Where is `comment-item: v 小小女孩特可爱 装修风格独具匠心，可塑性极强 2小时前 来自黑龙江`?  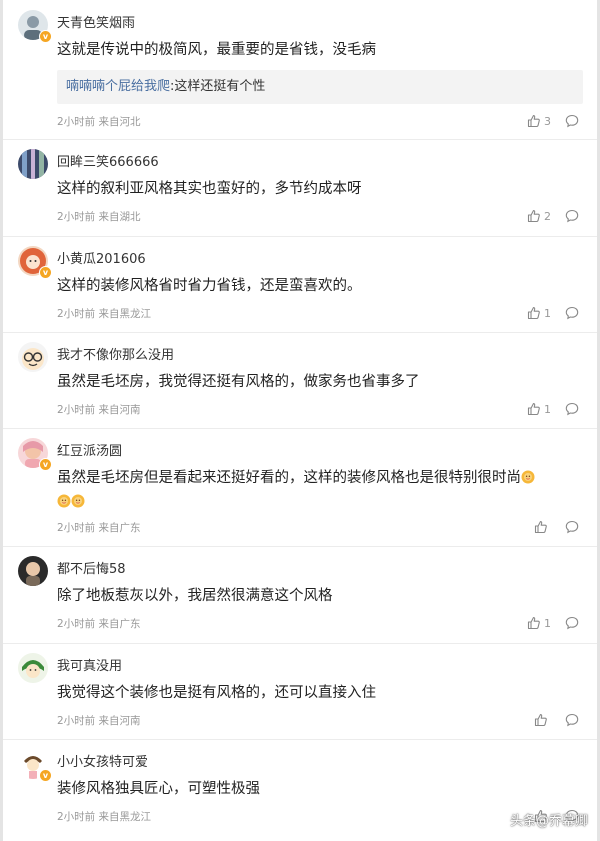
comment-item: v 小小女孩特可爱 装修风格独具匠心，可塑性极强 2小时前 来自黑龙江 is located at coordinates (300, 790).